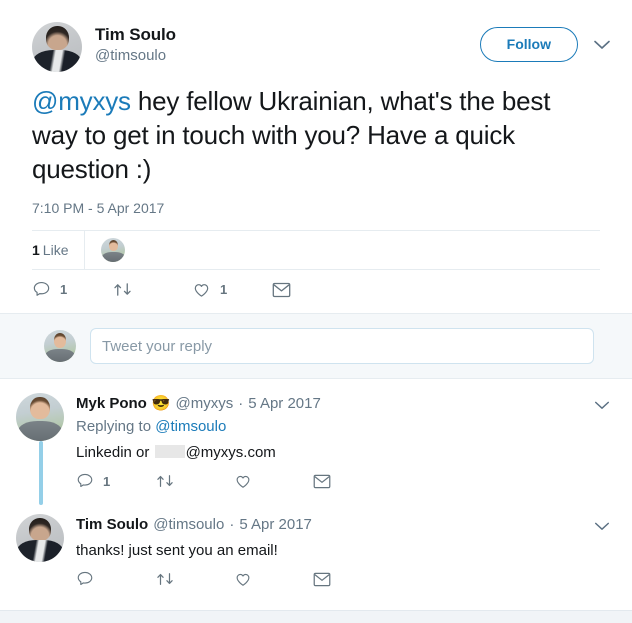 The width and height of the screenshot is (632, 623). I want to click on reply-author-name: Tim Soulo, so click(112, 525).